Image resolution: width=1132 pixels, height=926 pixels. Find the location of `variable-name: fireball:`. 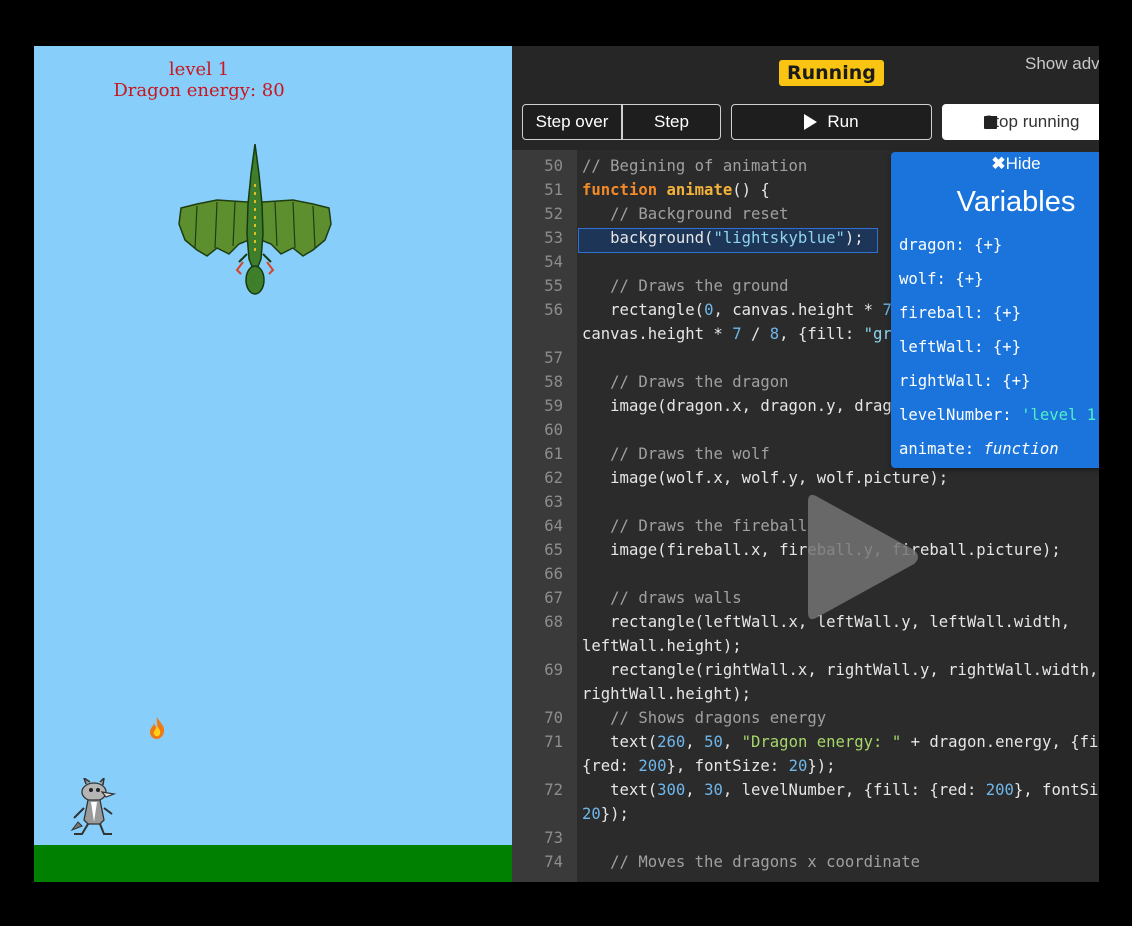

variable-name: fireball: is located at coordinates (946, 313).